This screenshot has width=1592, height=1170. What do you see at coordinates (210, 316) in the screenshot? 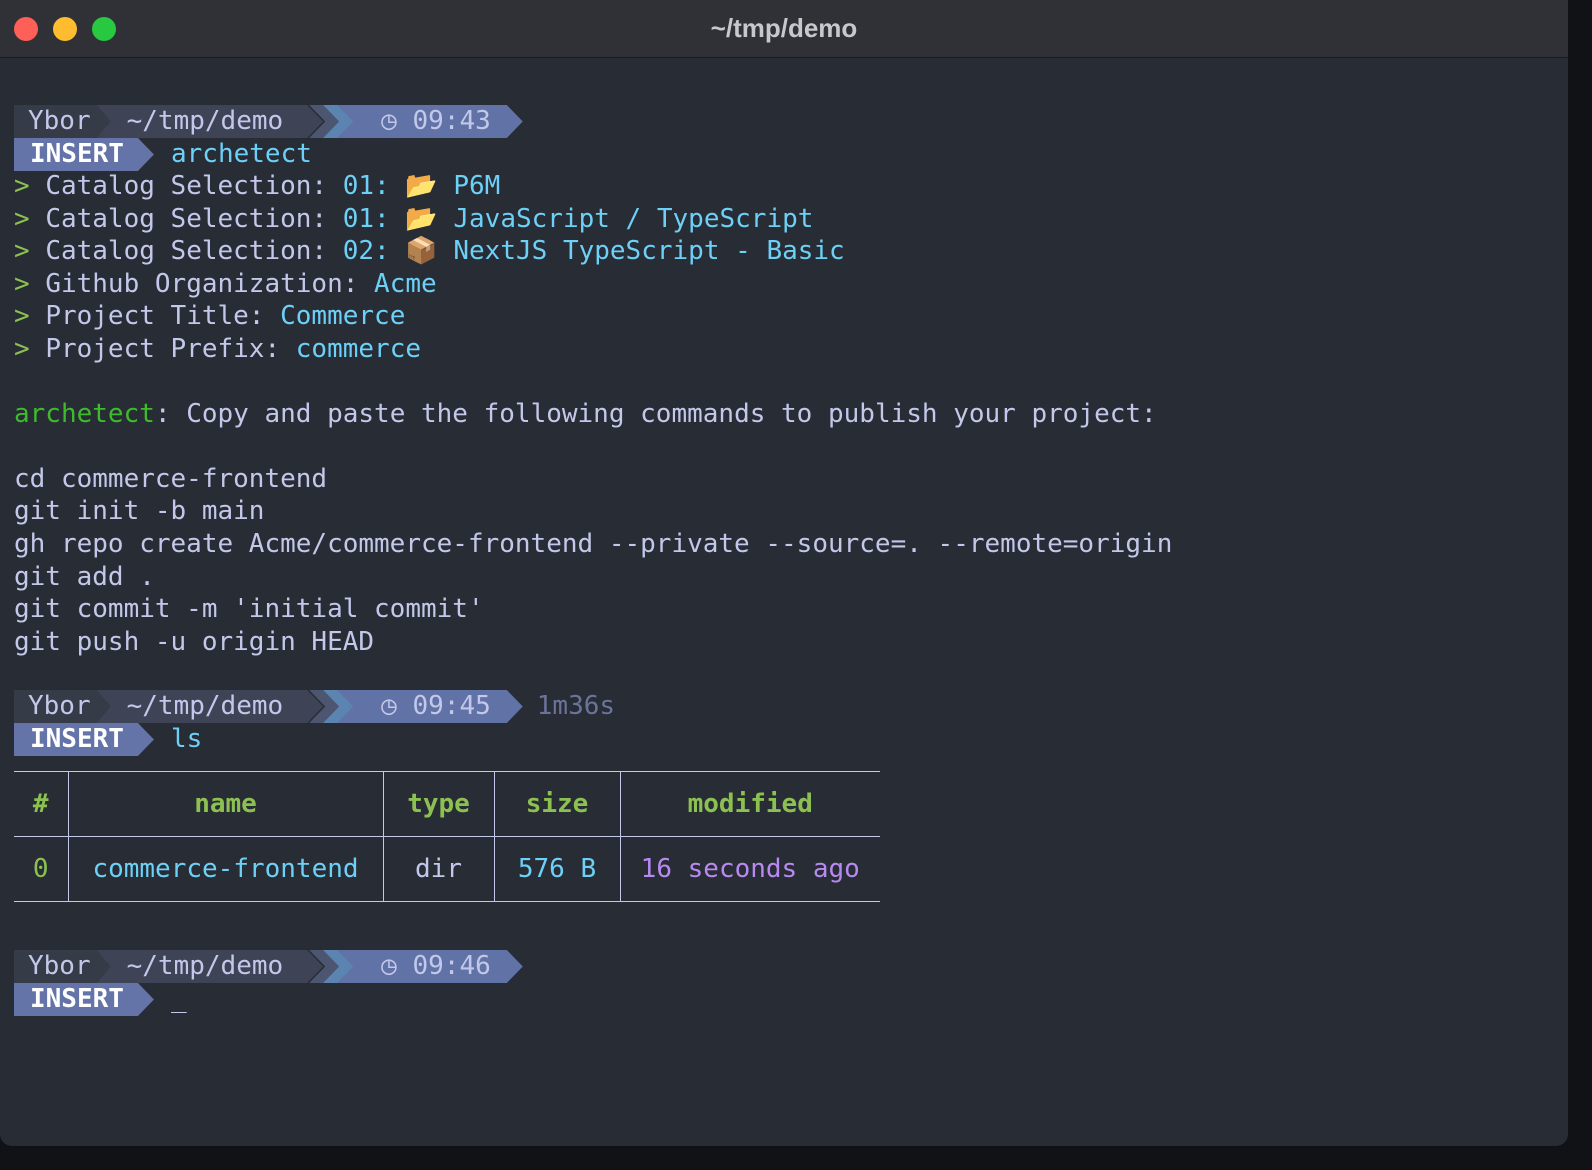
I see `answer-line: > Project Title: Commerce` at bounding box center [210, 316].